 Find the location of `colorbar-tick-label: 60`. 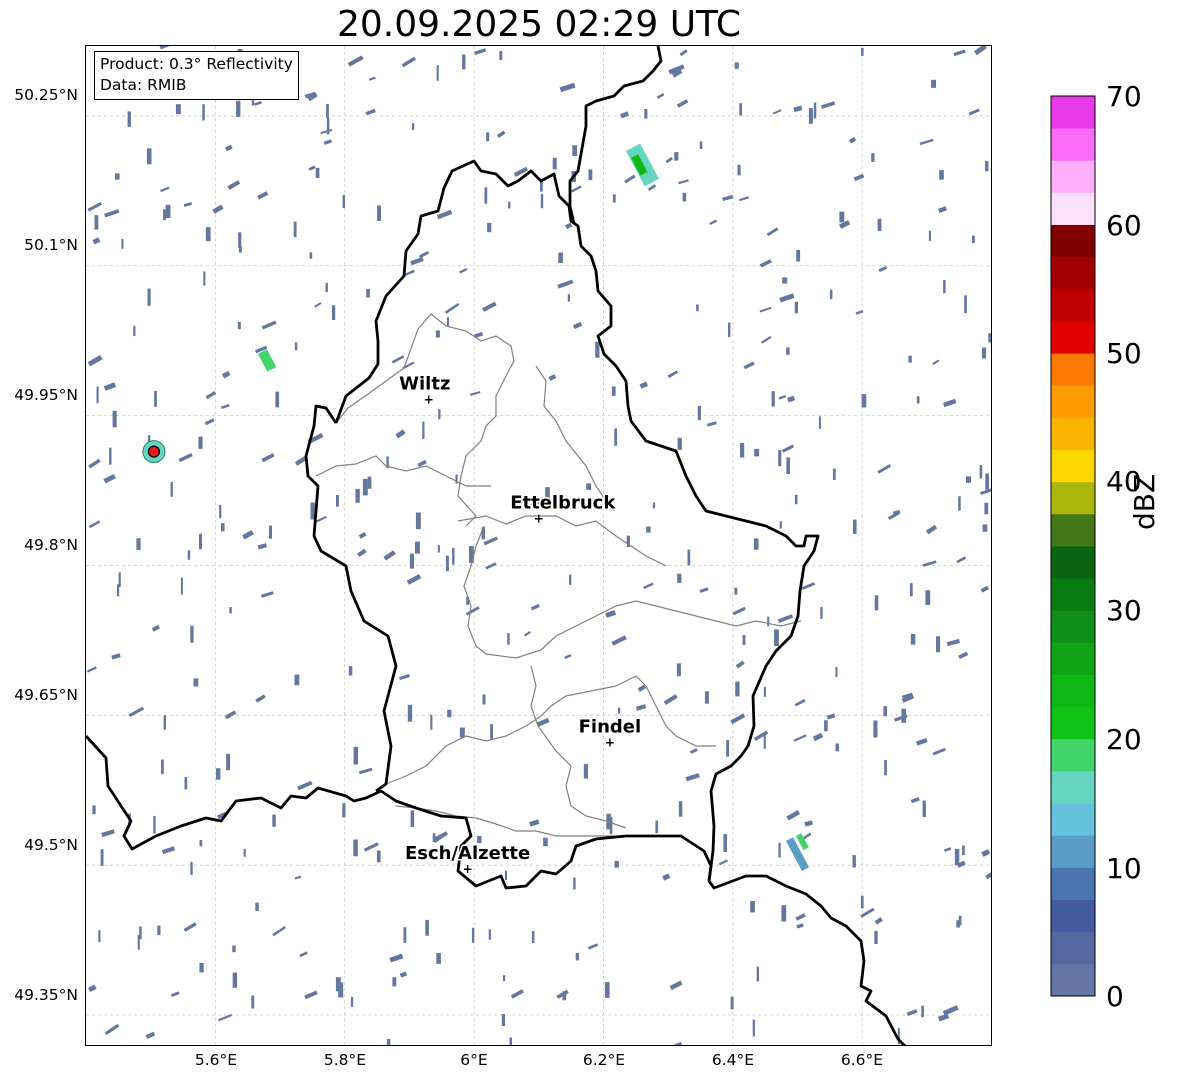

colorbar-tick-label: 60 is located at coordinates (1124, 225).